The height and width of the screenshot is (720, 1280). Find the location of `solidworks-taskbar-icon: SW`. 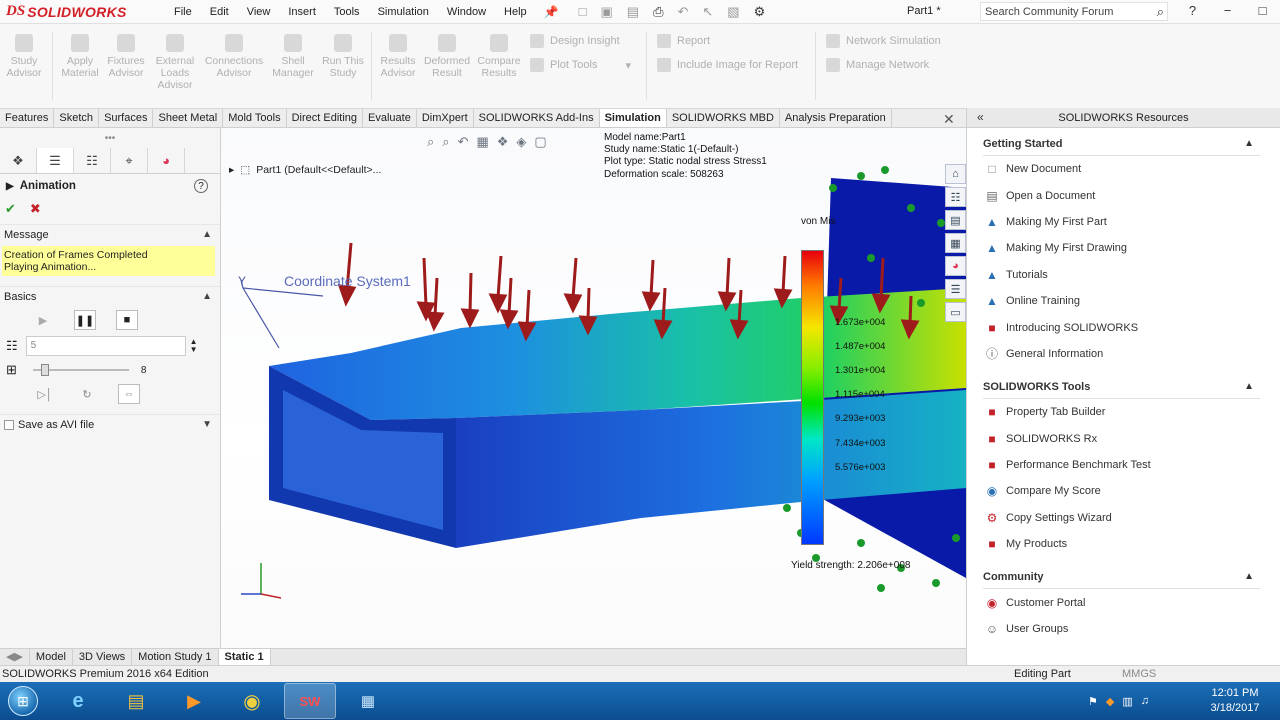

solidworks-taskbar-icon: SW is located at coordinates (310, 701).